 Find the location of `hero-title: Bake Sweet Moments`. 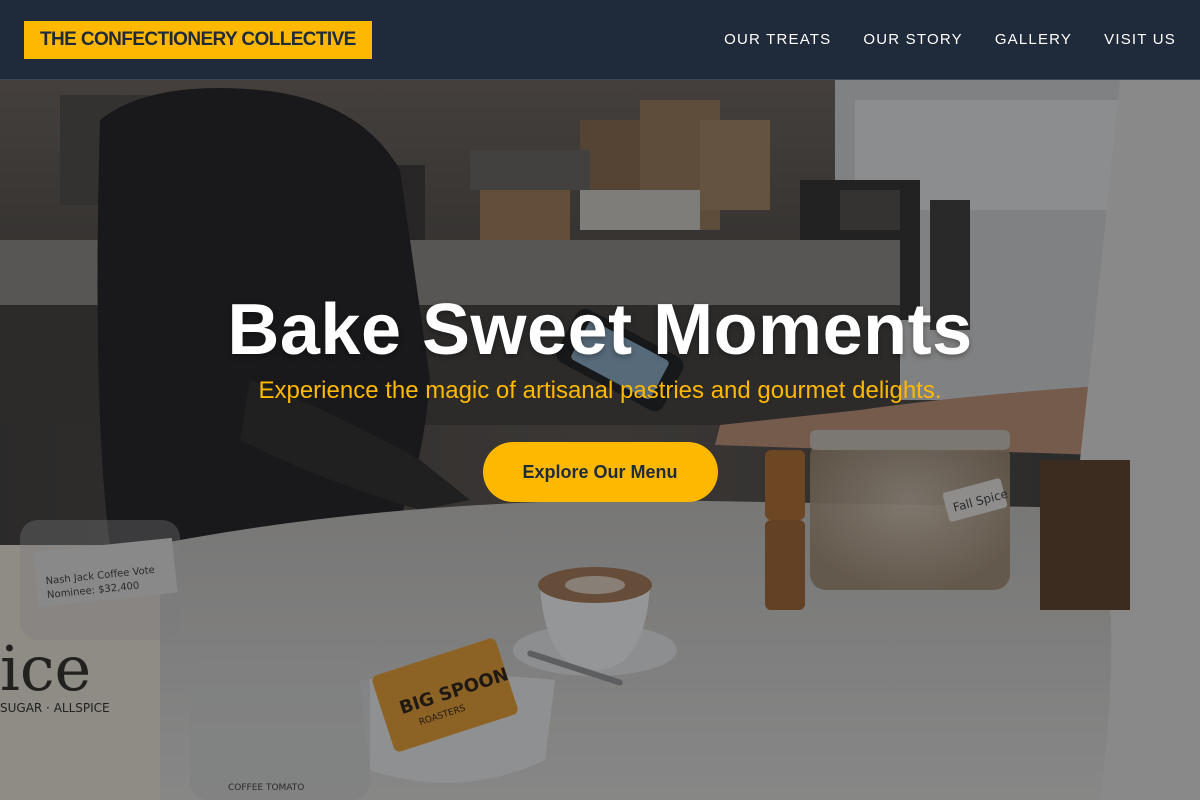

hero-title: Bake Sweet Moments is located at coordinates (600, 330).